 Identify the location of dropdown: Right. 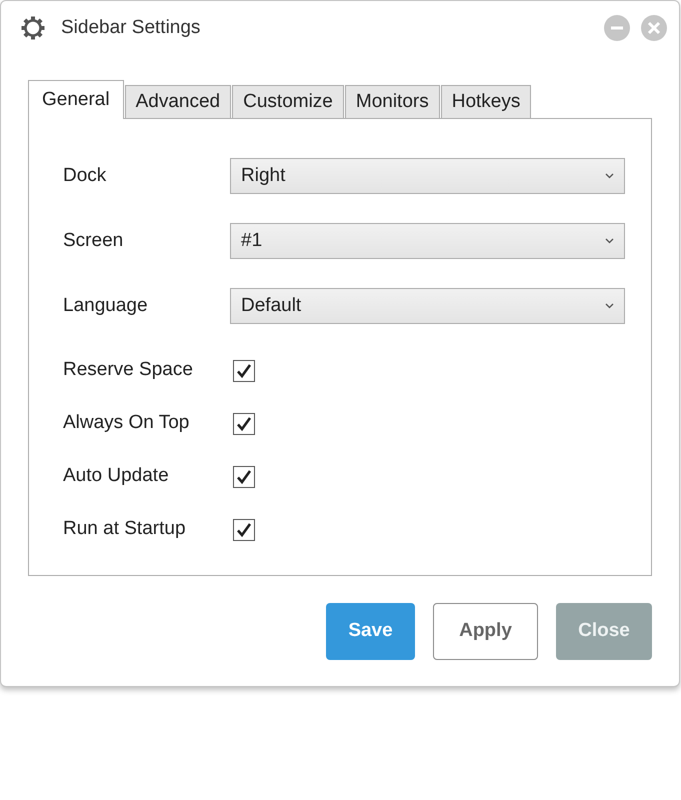
(427, 176).